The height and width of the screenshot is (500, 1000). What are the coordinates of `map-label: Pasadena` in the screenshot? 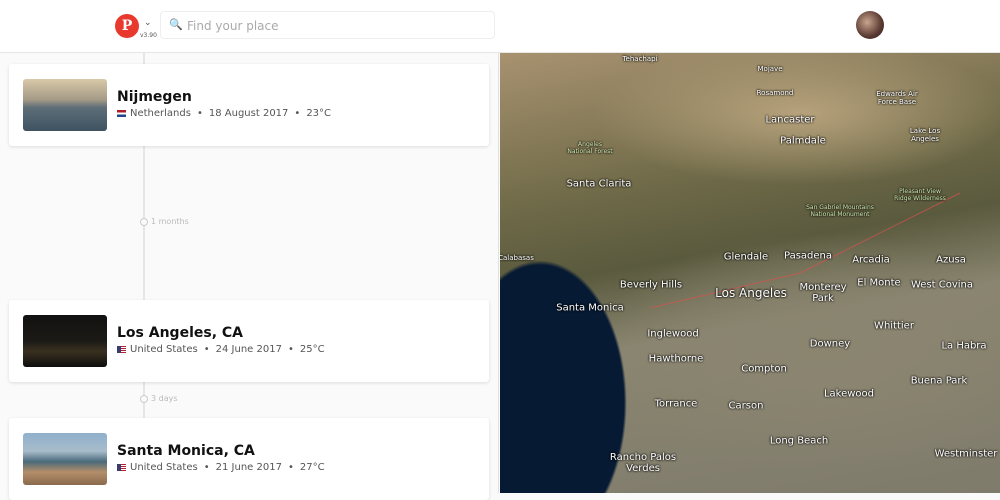 It's located at (808, 256).